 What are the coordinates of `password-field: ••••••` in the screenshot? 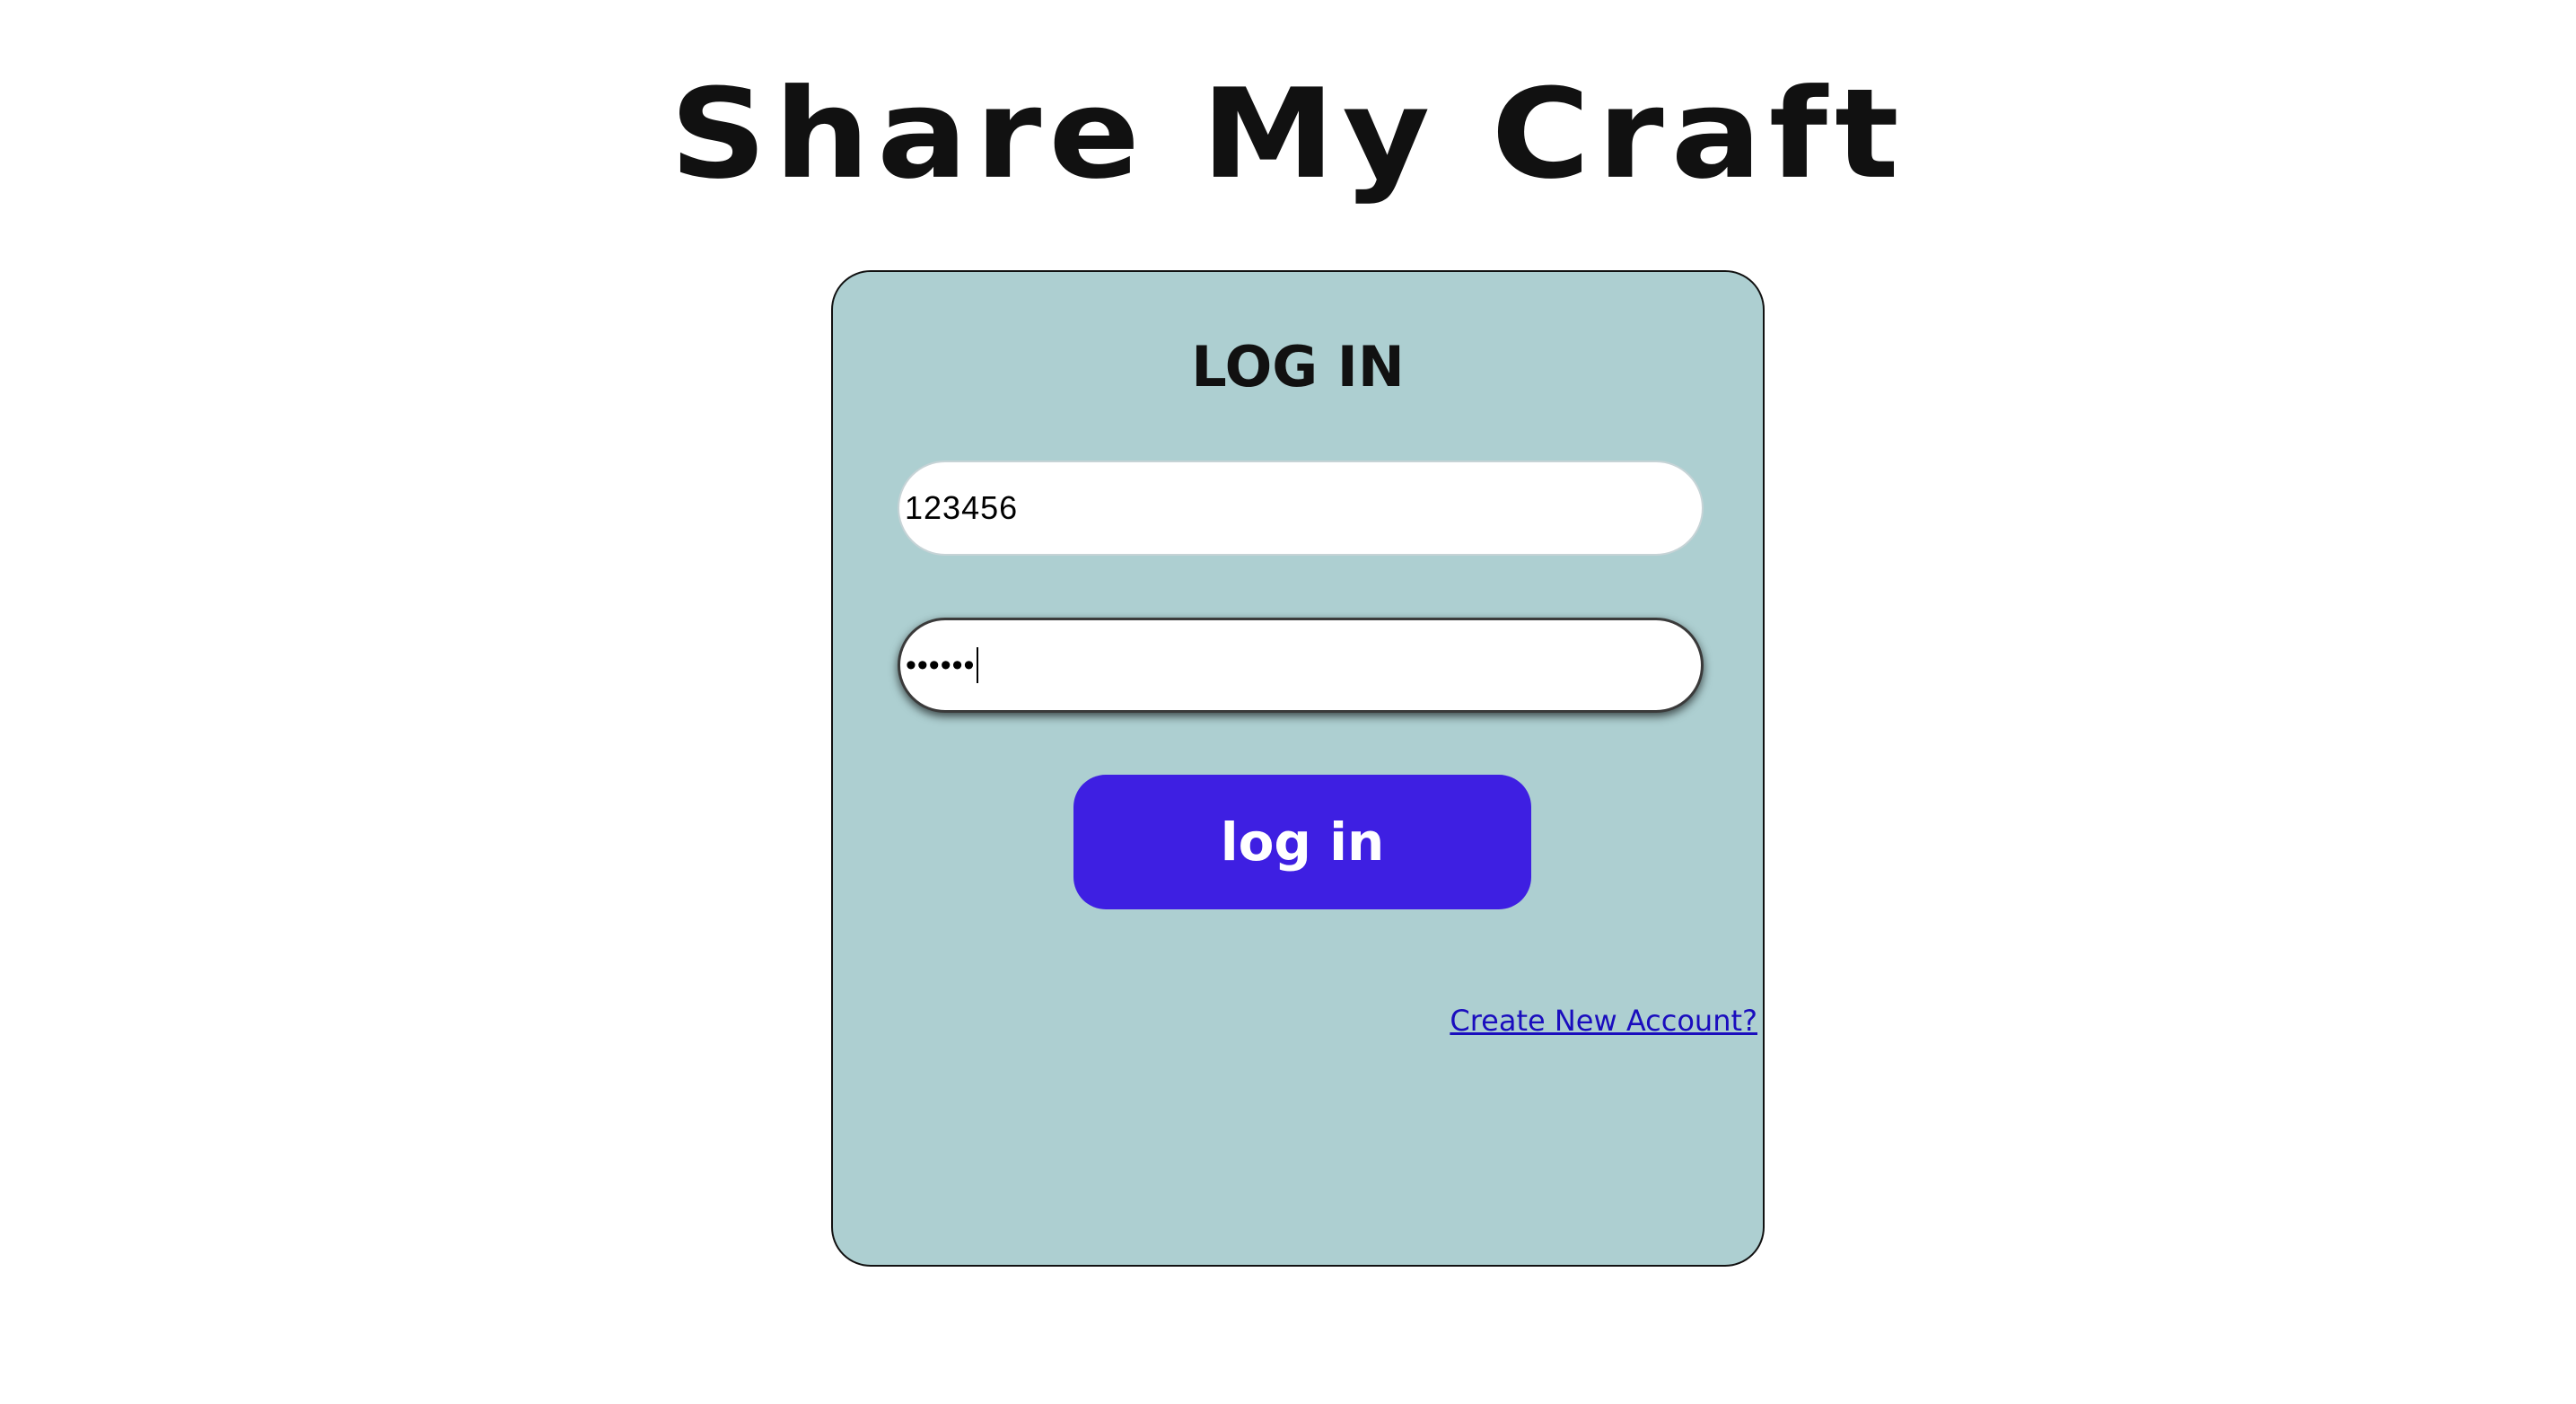 It's located at (1301, 665).